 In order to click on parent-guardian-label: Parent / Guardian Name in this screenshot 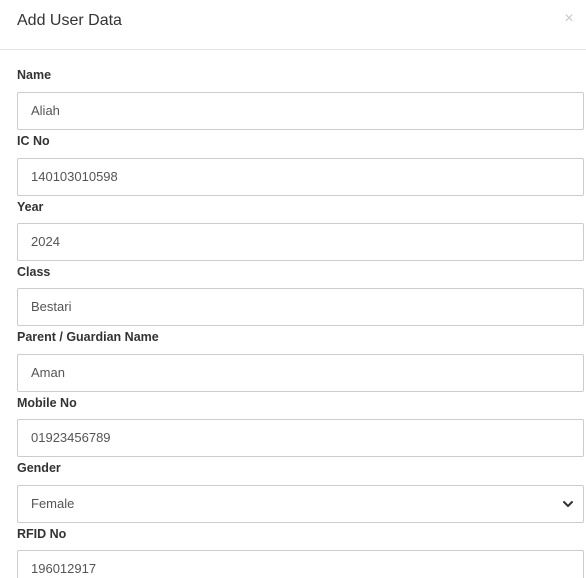, I will do `click(88, 337)`.